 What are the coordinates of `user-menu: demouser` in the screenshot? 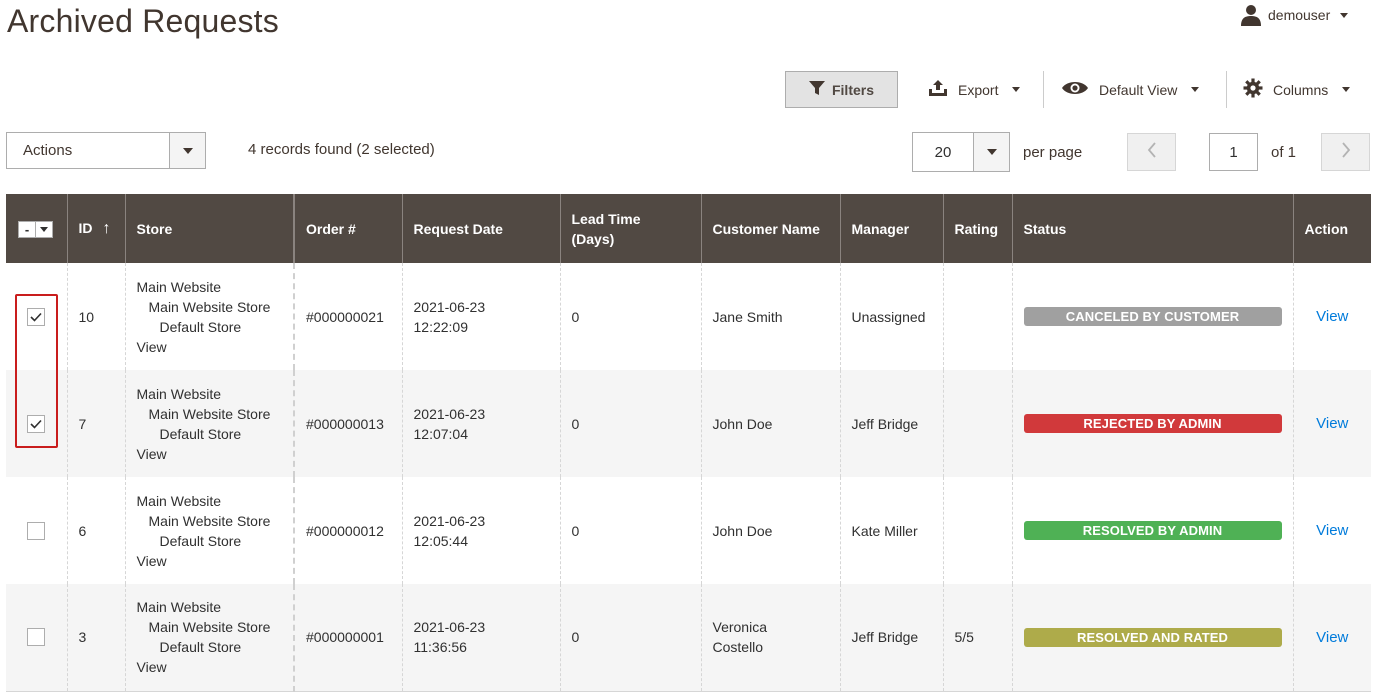 It's located at (1294, 15).